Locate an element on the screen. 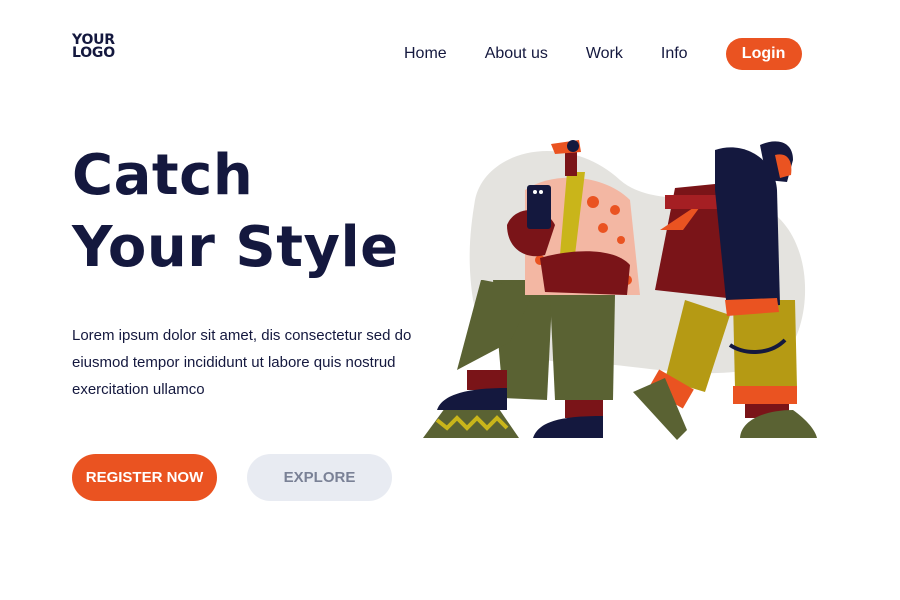 This screenshot has height=600, width=900. nav-info: Info is located at coordinates (674, 54).